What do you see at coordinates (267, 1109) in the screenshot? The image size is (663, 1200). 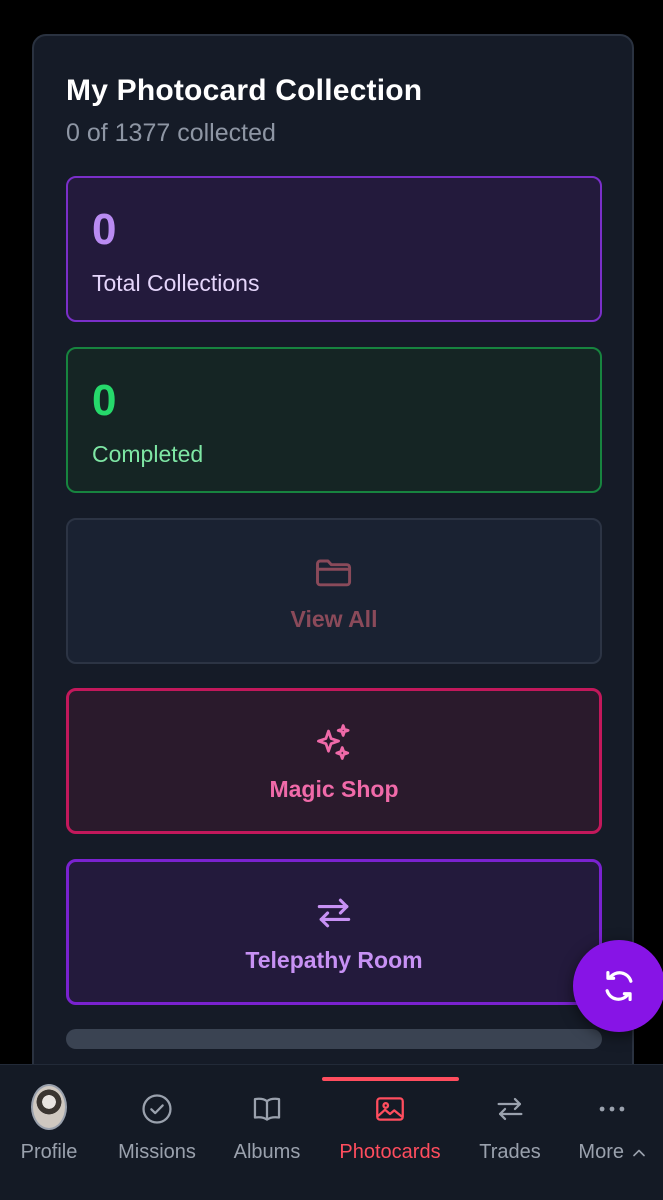 I see `book-open-icon` at bounding box center [267, 1109].